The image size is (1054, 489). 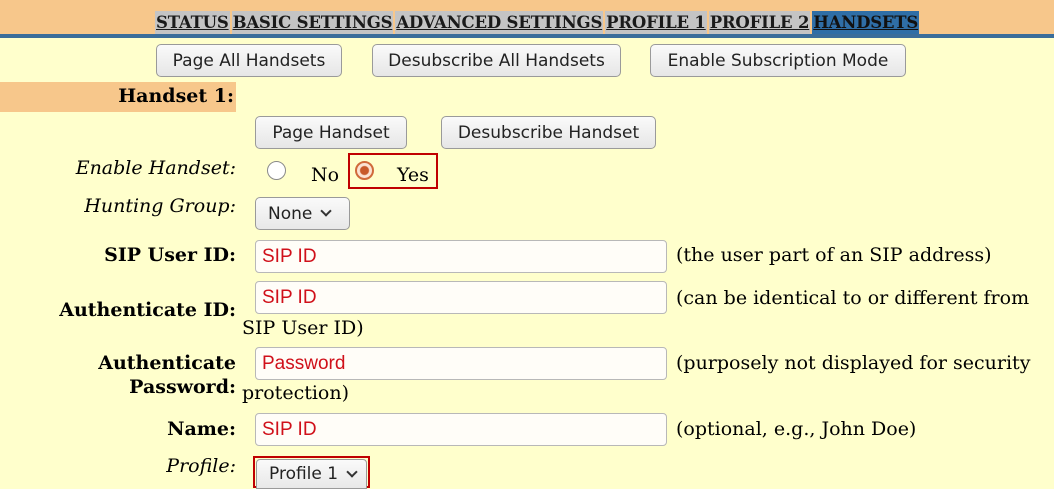 What do you see at coordinates (155, 168) in the screenshot?
I see `enable-handset-label: Enable Handset:` at bounding box center [155, 168].